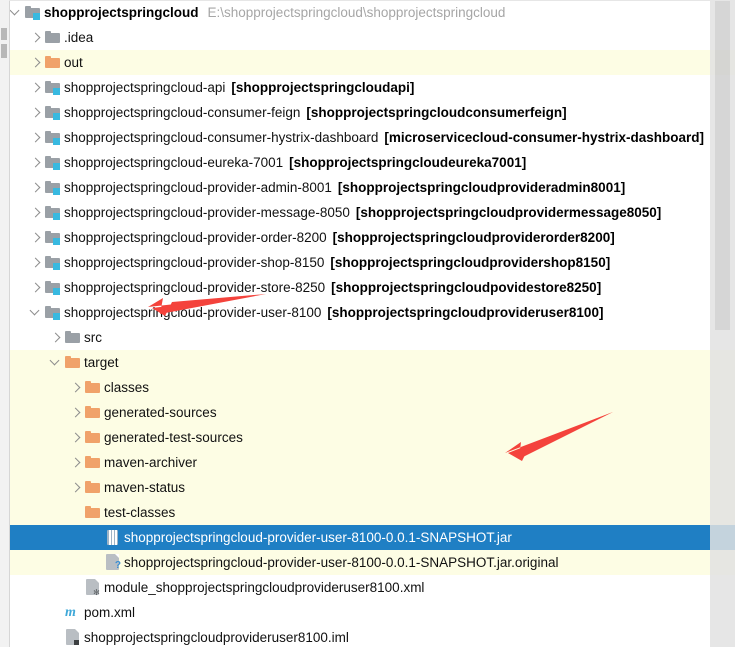 The width and height of the screenshot is (735, 647). What do you see at coordinates (367, 612) in the screenshot?
I see `tree-row-pom-user: m pom.xml` at bounding box center [367, 612].